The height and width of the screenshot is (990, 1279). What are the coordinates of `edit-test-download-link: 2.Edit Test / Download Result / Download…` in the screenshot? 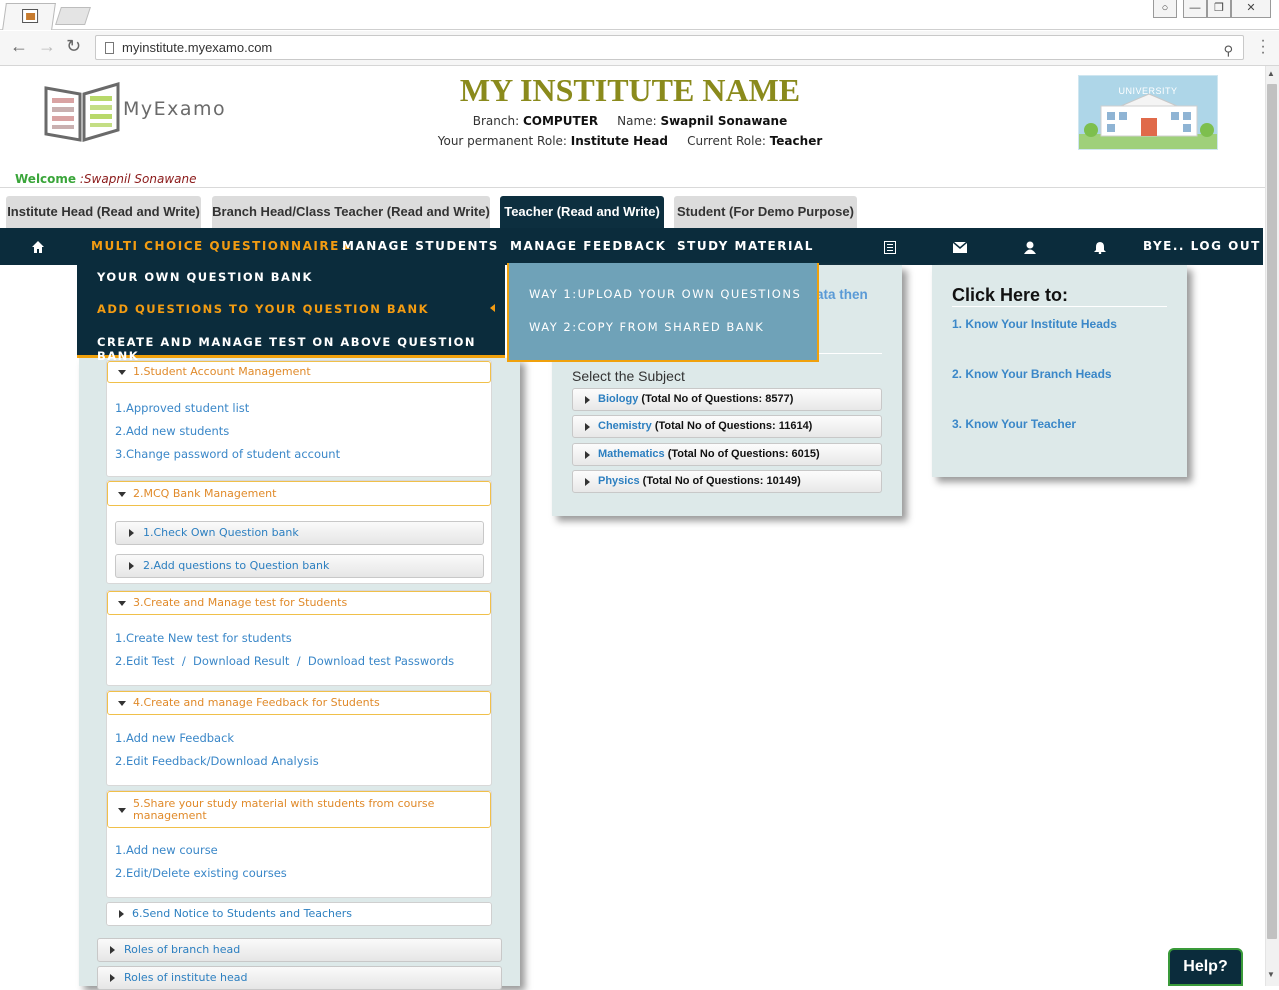 It's located at (284, 661).